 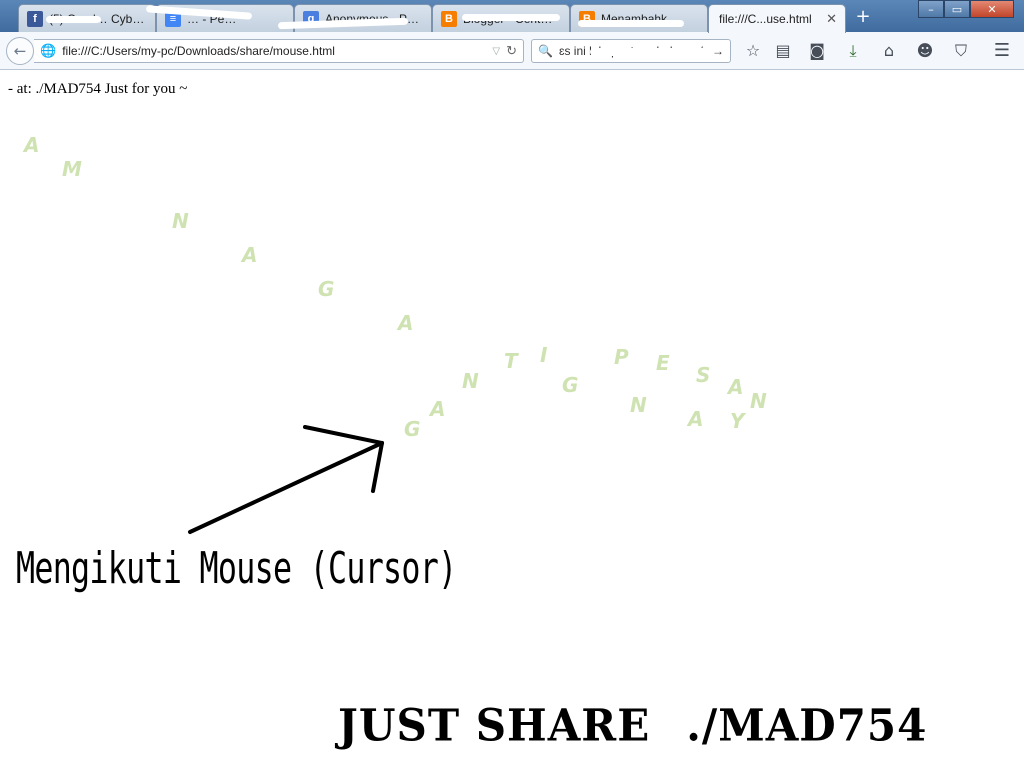 I want to click on menu-icon: ☰, so click(x=1002, y=51).